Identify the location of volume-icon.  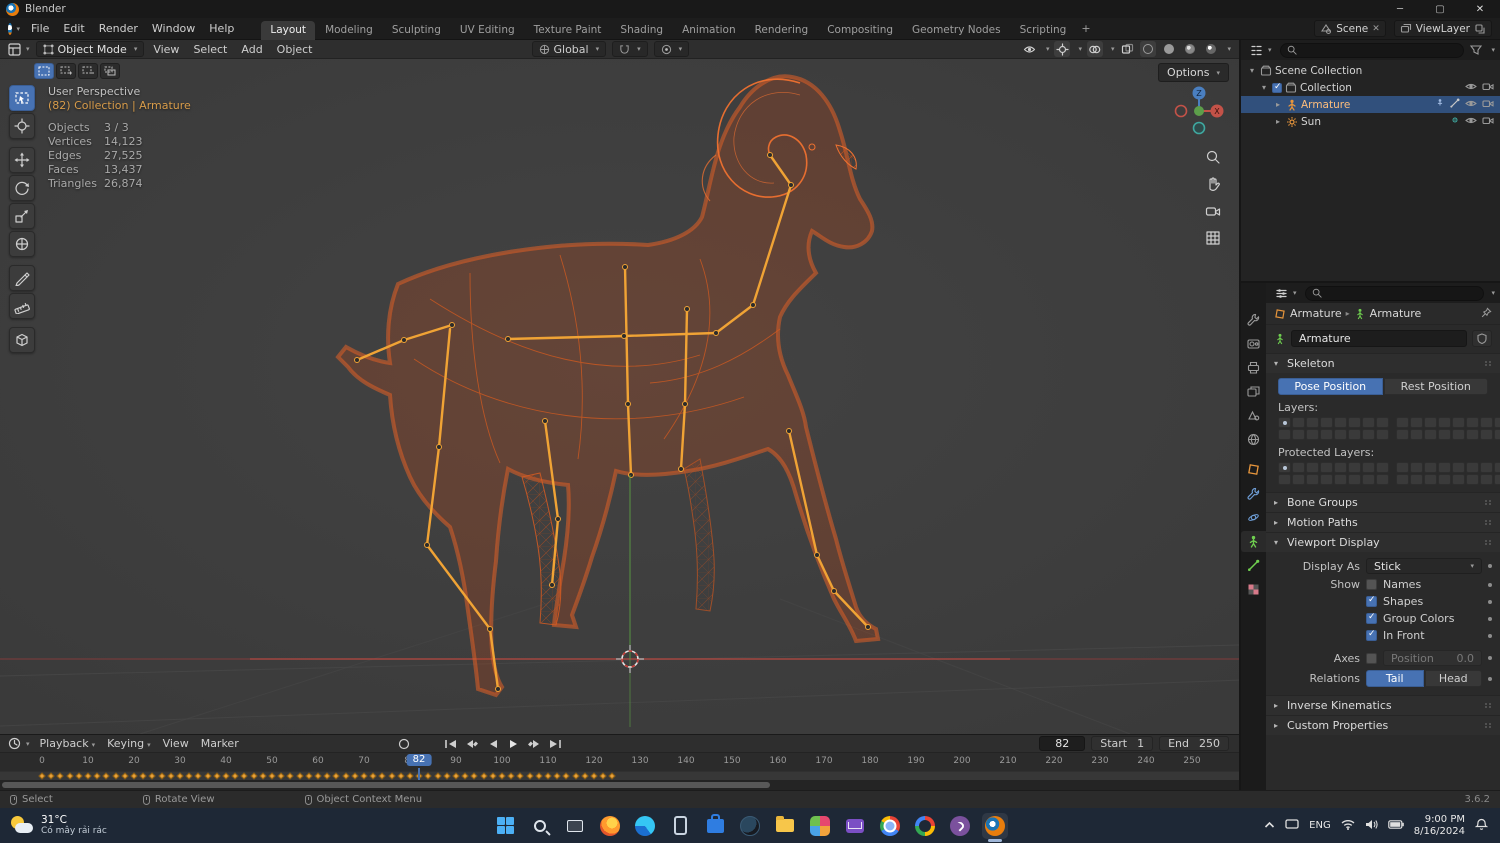
(1371, 826).